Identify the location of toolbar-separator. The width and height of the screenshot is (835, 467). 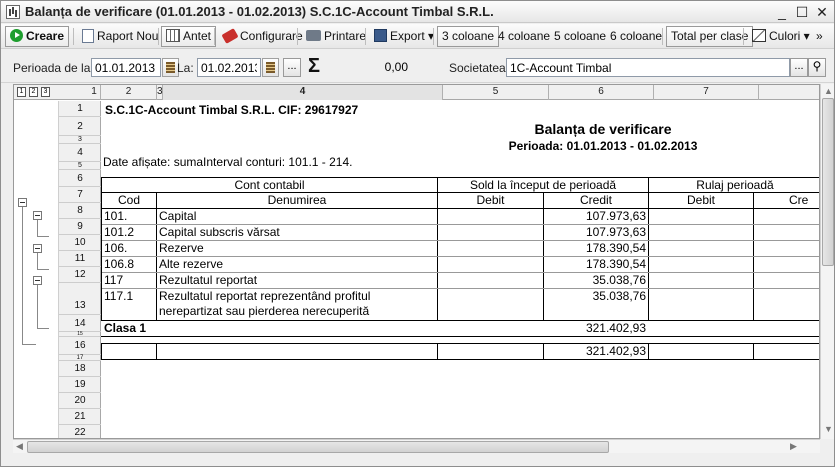
(214, 36).